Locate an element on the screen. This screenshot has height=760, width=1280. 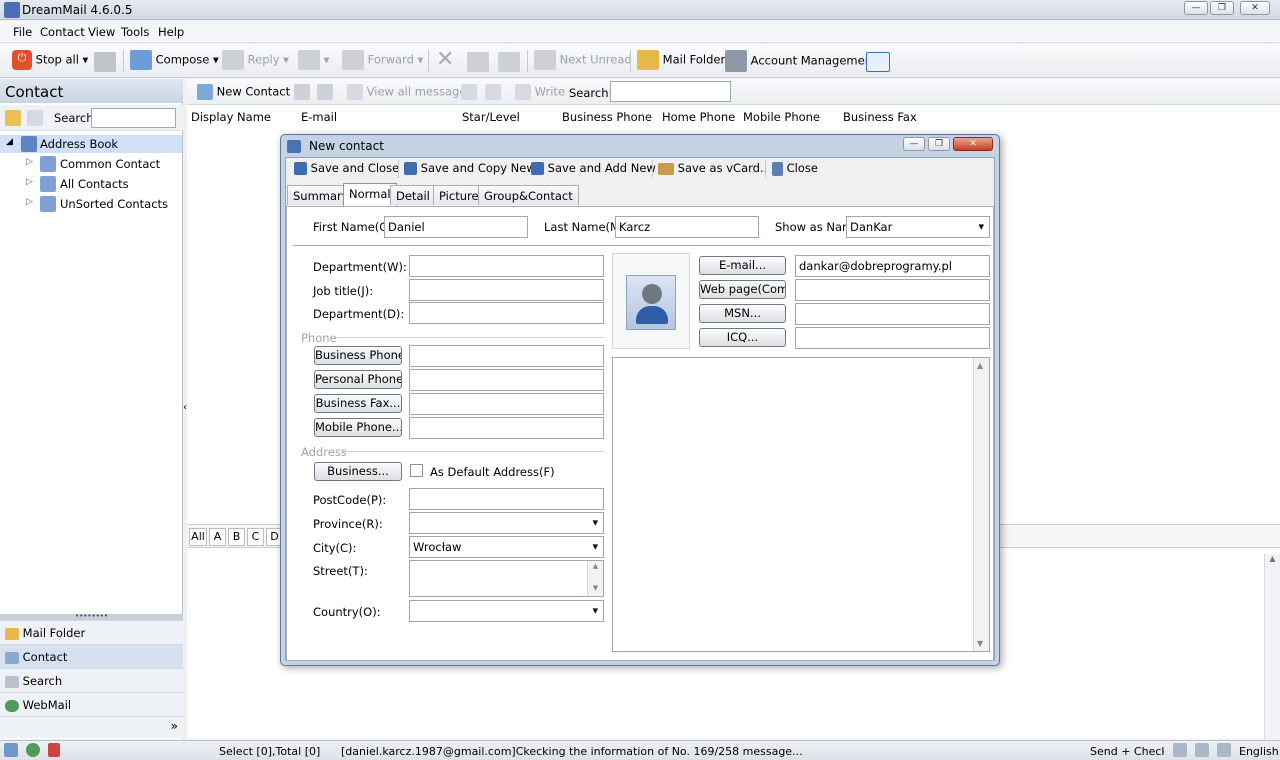
address-book-icon is located at coordinates (878, 62).